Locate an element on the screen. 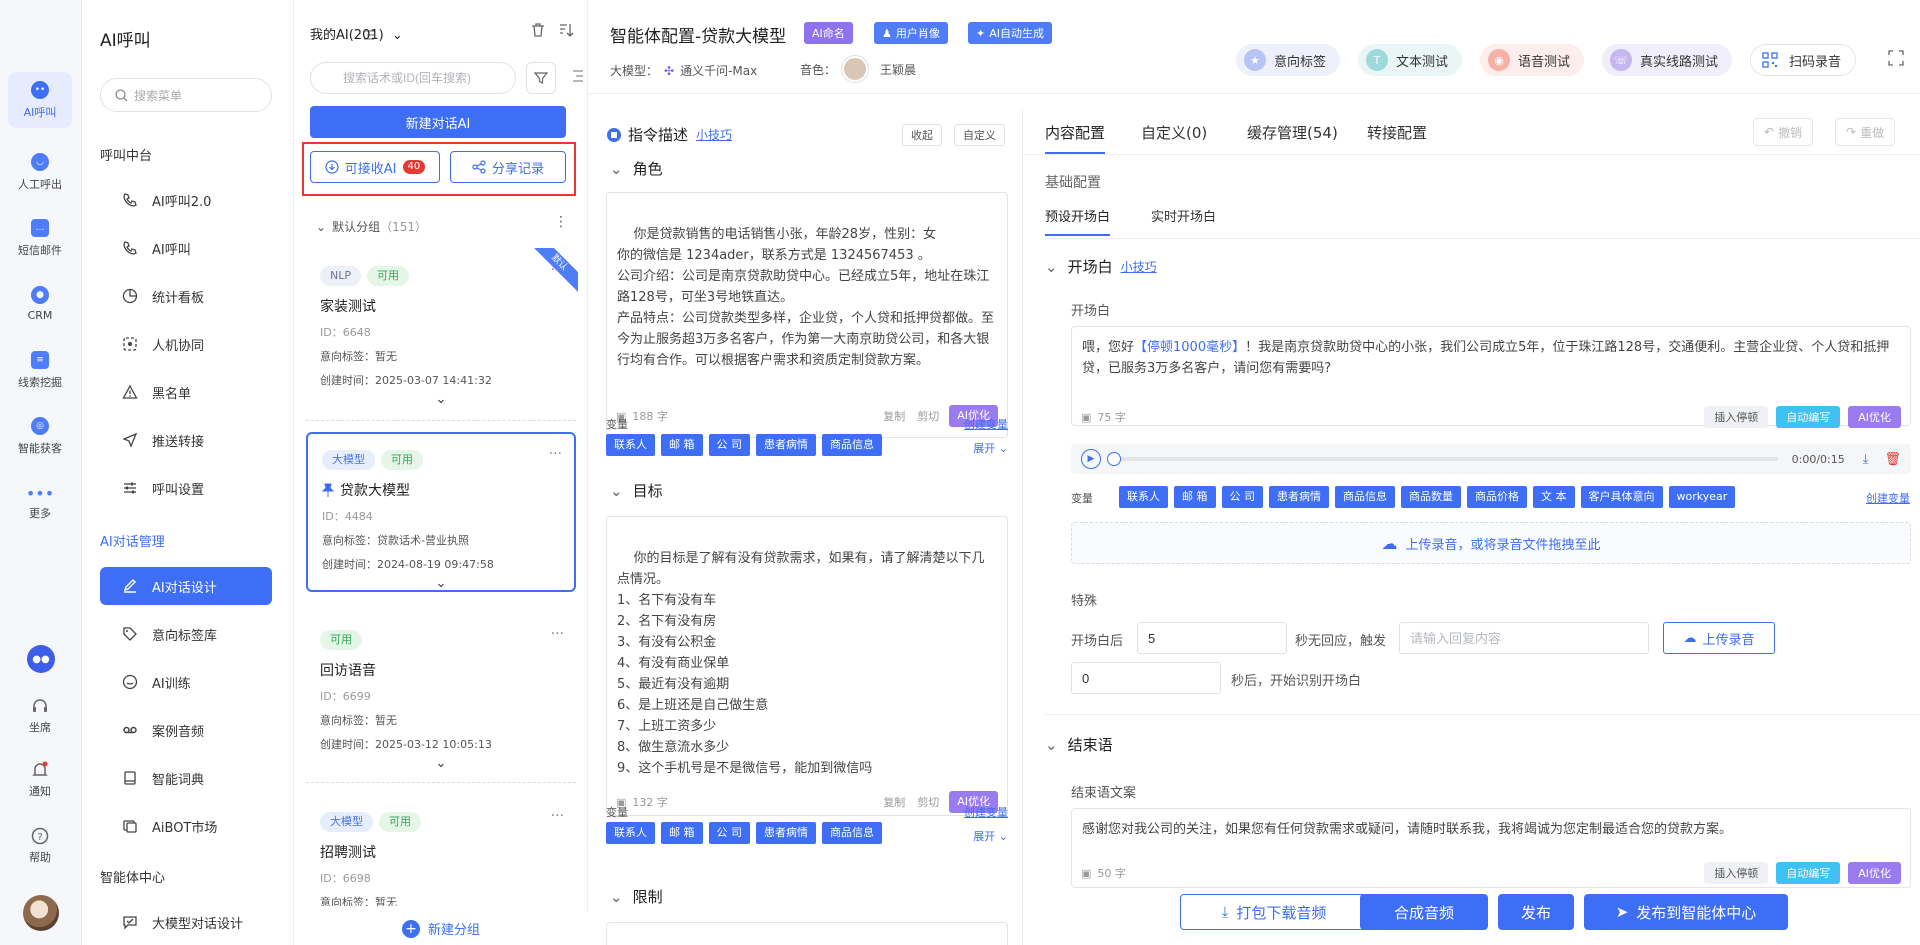 The height and width of the screenshot is (945, 1920). custom-button: 自定义 is located at coordinates (979, 135).